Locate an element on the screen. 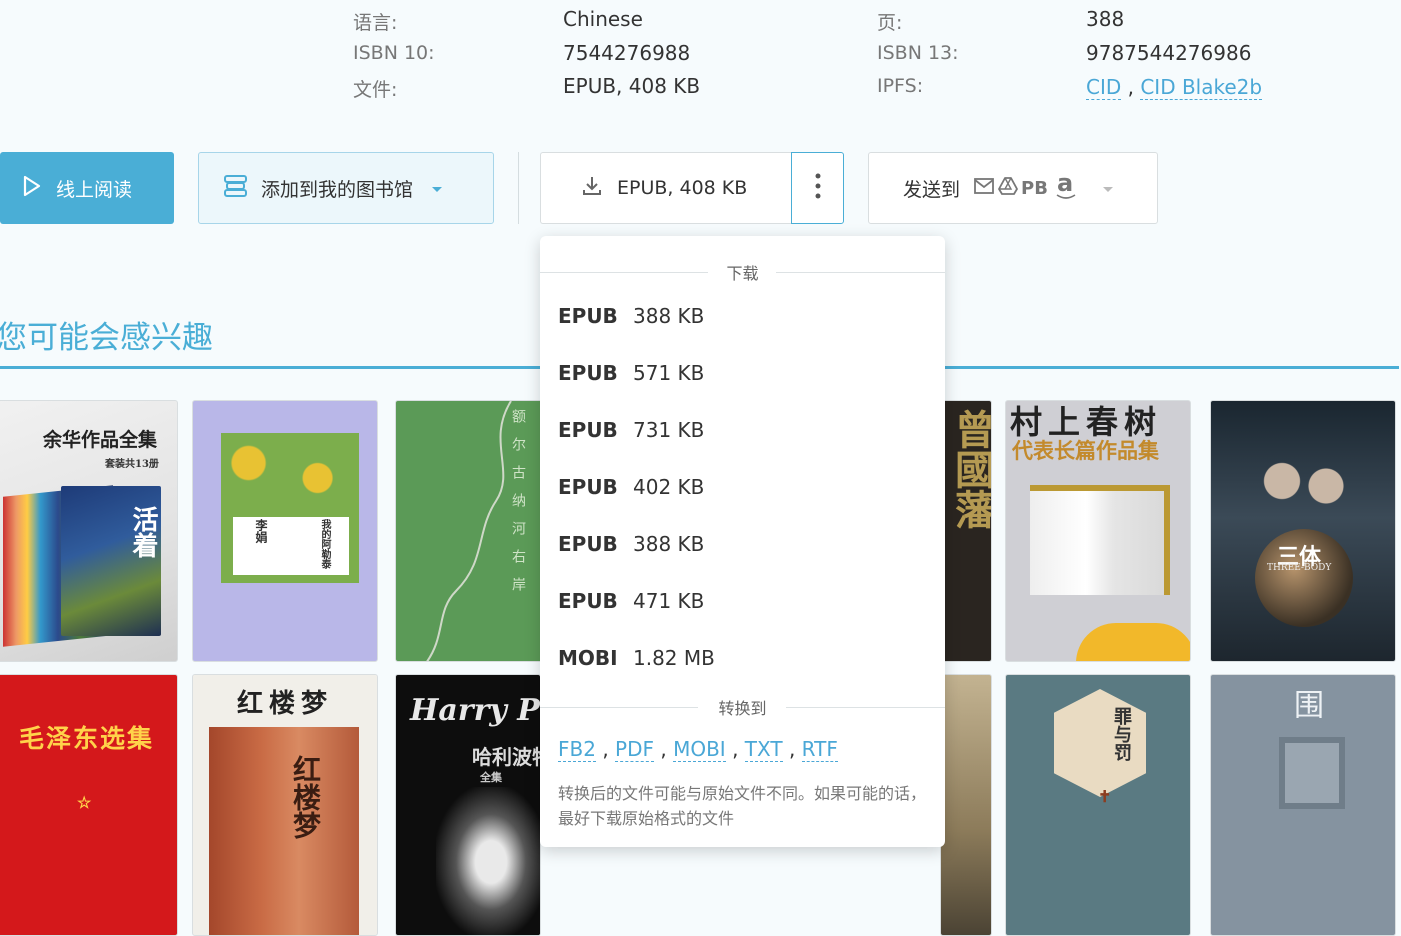 This screenshot has width=1401, height=936. send-to-button: 发送到 PB a is located at coordinates (1013, 188).